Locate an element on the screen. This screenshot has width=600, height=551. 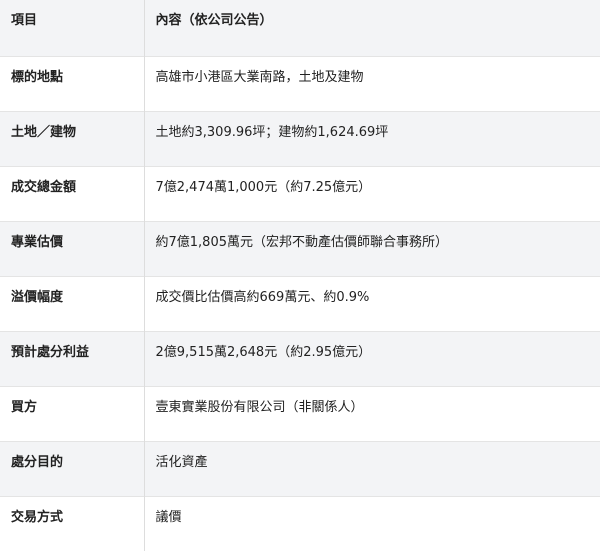
row-label: 處分目的 is located at coordinates (37, 462).